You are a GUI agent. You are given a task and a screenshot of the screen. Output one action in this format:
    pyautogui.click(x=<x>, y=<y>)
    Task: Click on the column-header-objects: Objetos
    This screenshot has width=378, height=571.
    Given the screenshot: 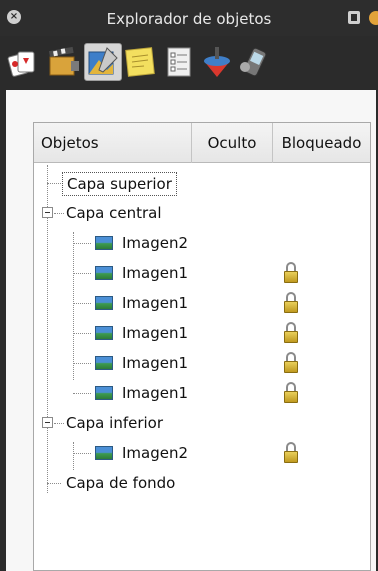 What is the action you would take?
    pyautogui.click(x=113, y=143)
    